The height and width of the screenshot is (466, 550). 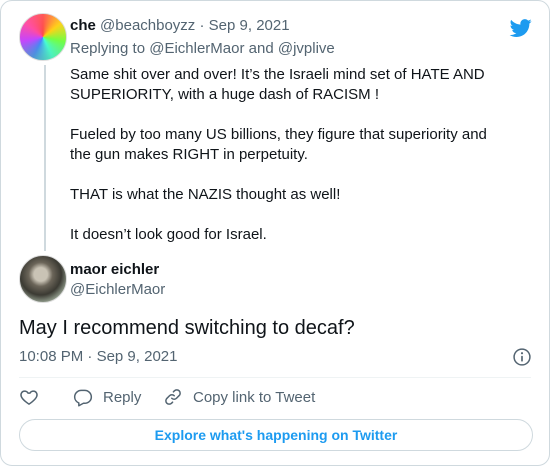 I want to click on mention-link: @jvplive, so click(x=306, y=48).